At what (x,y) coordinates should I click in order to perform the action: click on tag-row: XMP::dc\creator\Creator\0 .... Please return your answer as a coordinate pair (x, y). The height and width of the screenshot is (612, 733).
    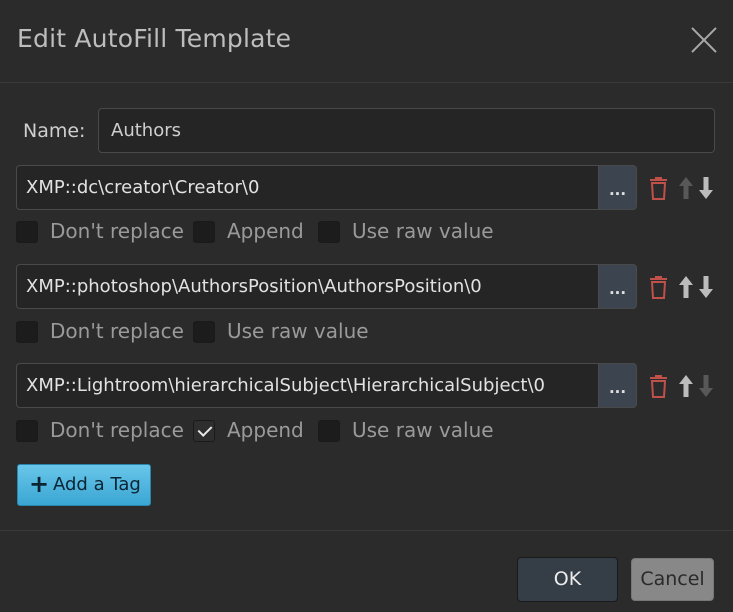
    Looking at the image, I should click on (366, 188).